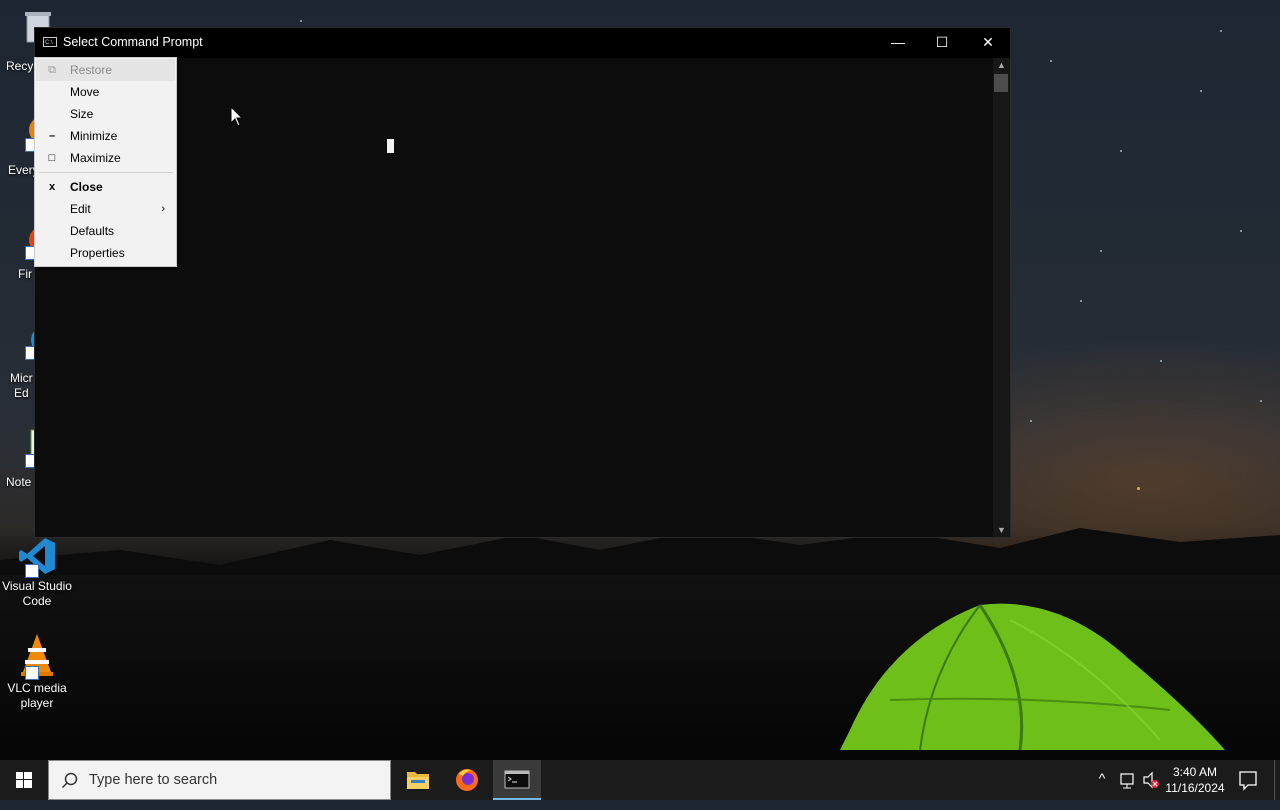 Image resolution: width=1280 pixels, height=810 pixels. Describe the element at coordinates (105, 209) in the screenshot. I see `menu-item-edit: Edit ›` at that location.